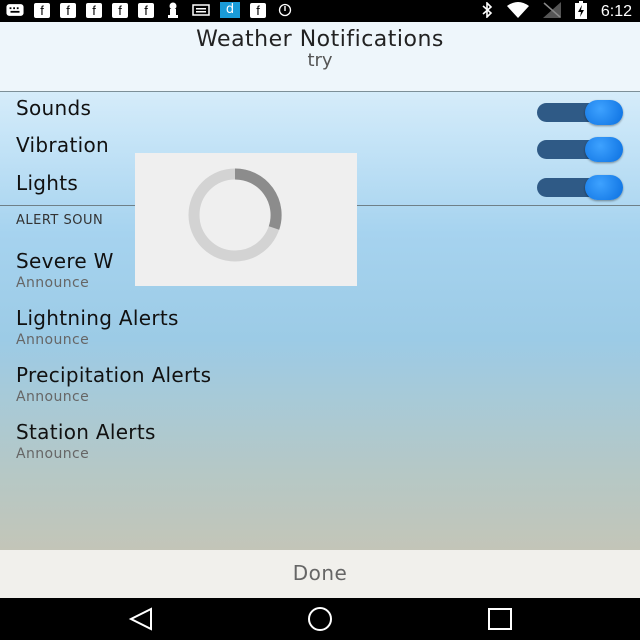 This screenshot has width=640, height=640. Describe the element at coordinates (142, 619) in the screenshot. I see `back-icon` at that location.